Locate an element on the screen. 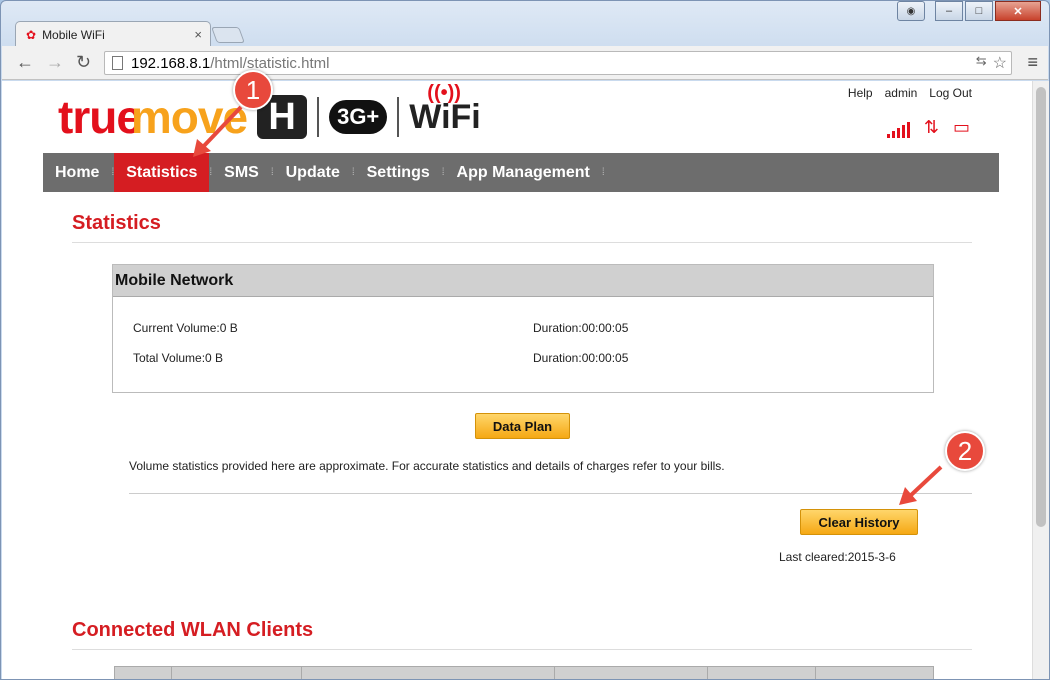 The width and height of the screenshot is (1050, 680). tab-close-icon: × is located at coordinates (198, 34).